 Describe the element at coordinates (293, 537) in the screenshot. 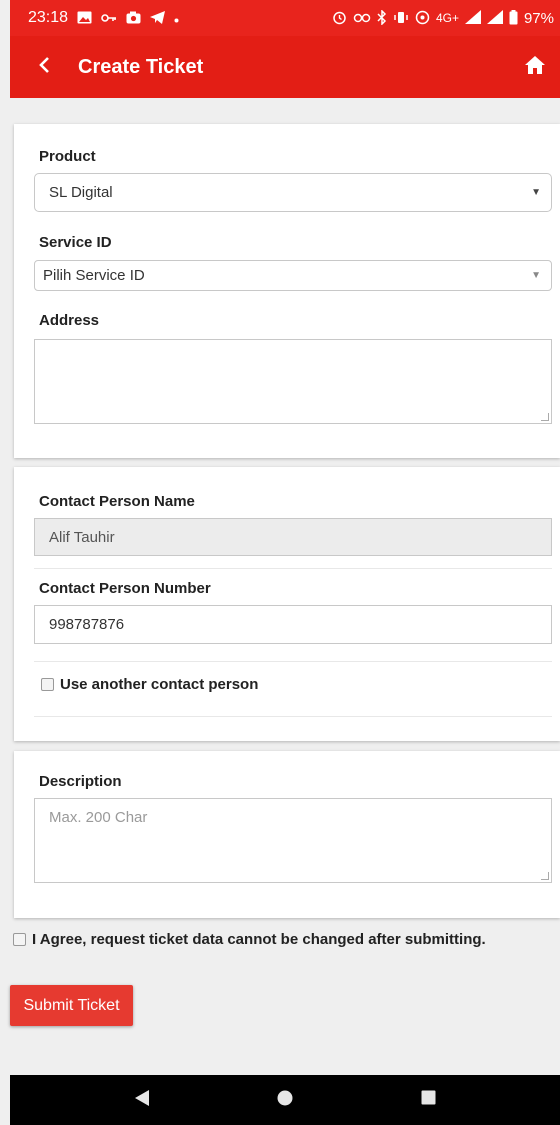

I see `contact-name-field: Alif Tauhir` at that location.